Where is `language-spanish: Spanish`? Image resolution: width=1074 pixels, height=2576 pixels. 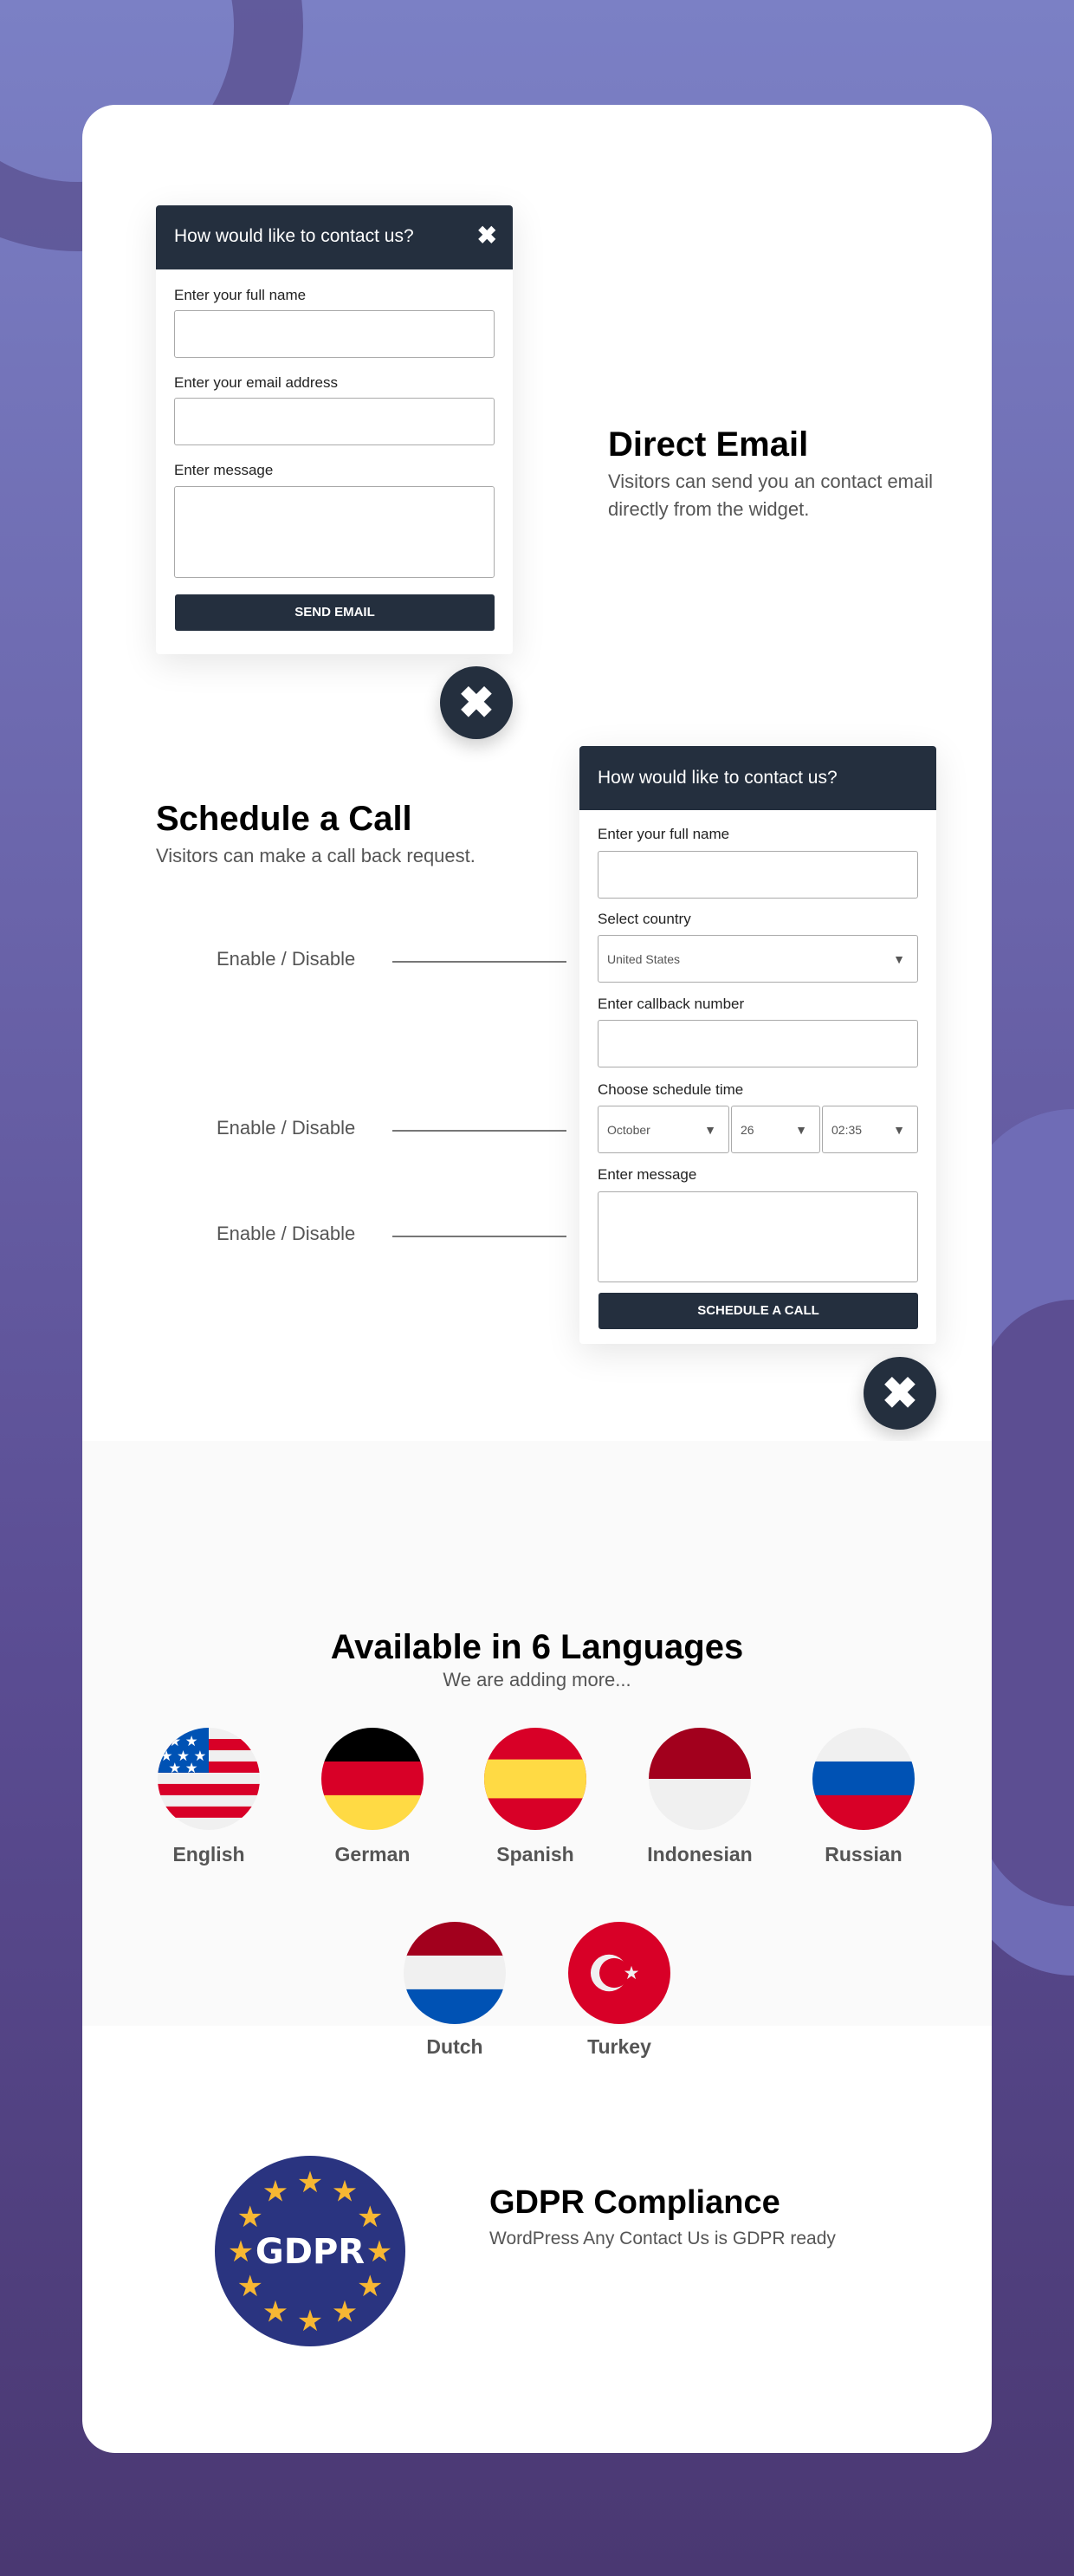 language-spanish: Spanish is located at coordinates (535, 1854).